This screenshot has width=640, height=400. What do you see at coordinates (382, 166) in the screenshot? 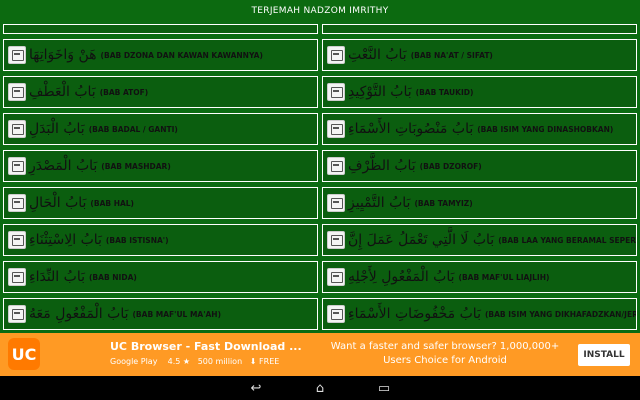
I see `chapter-arabic-title: بَابُ الظَّرْفِ` at bounding box center [382, 166].